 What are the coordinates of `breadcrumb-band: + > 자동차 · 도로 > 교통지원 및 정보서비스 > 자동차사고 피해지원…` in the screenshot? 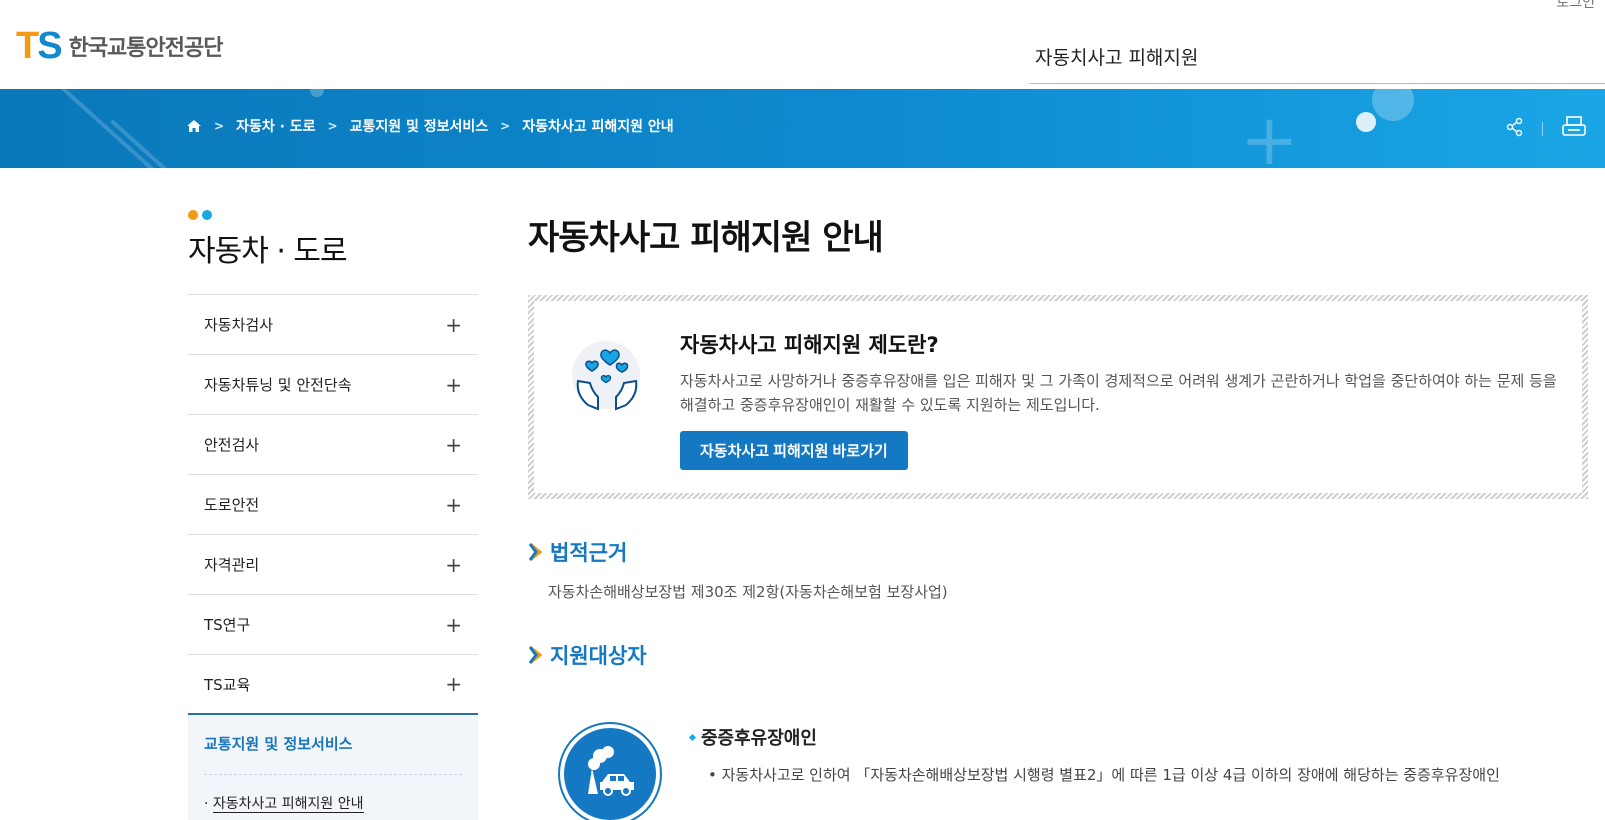 It's located at (802, 128).